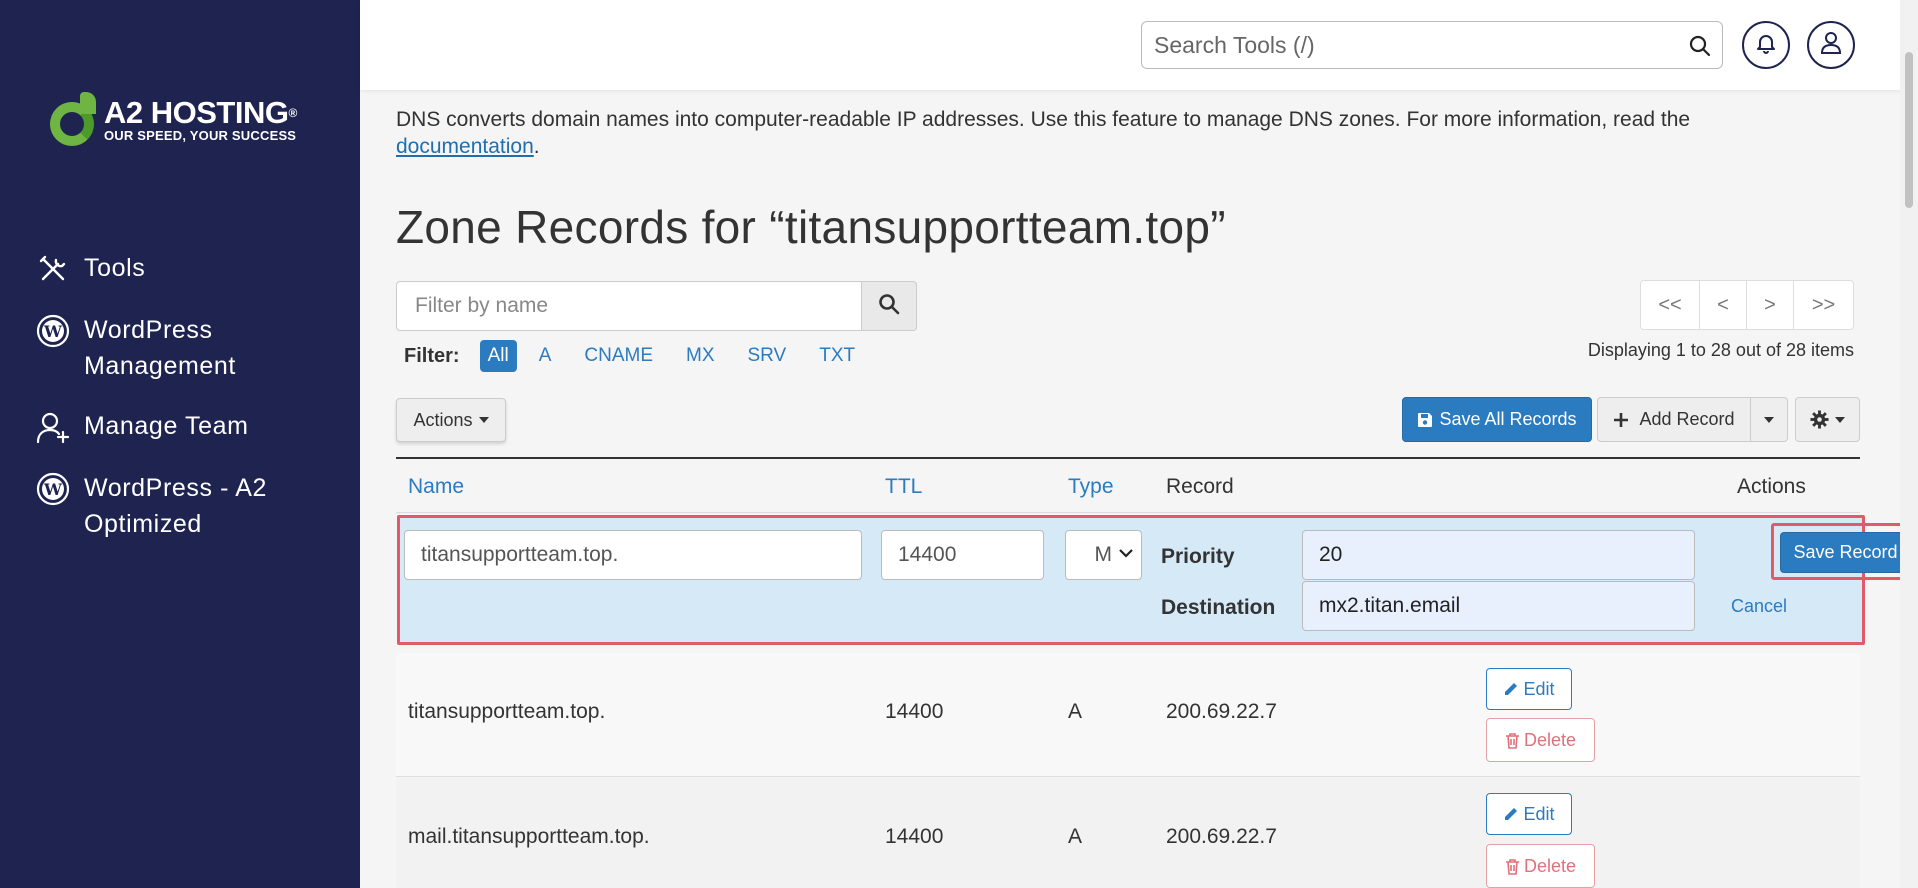 The image size is (1918, 888). Describe the element at coordinates (1771, 486) in the screenshot. I see `column-header-actions: Actions` at that location.